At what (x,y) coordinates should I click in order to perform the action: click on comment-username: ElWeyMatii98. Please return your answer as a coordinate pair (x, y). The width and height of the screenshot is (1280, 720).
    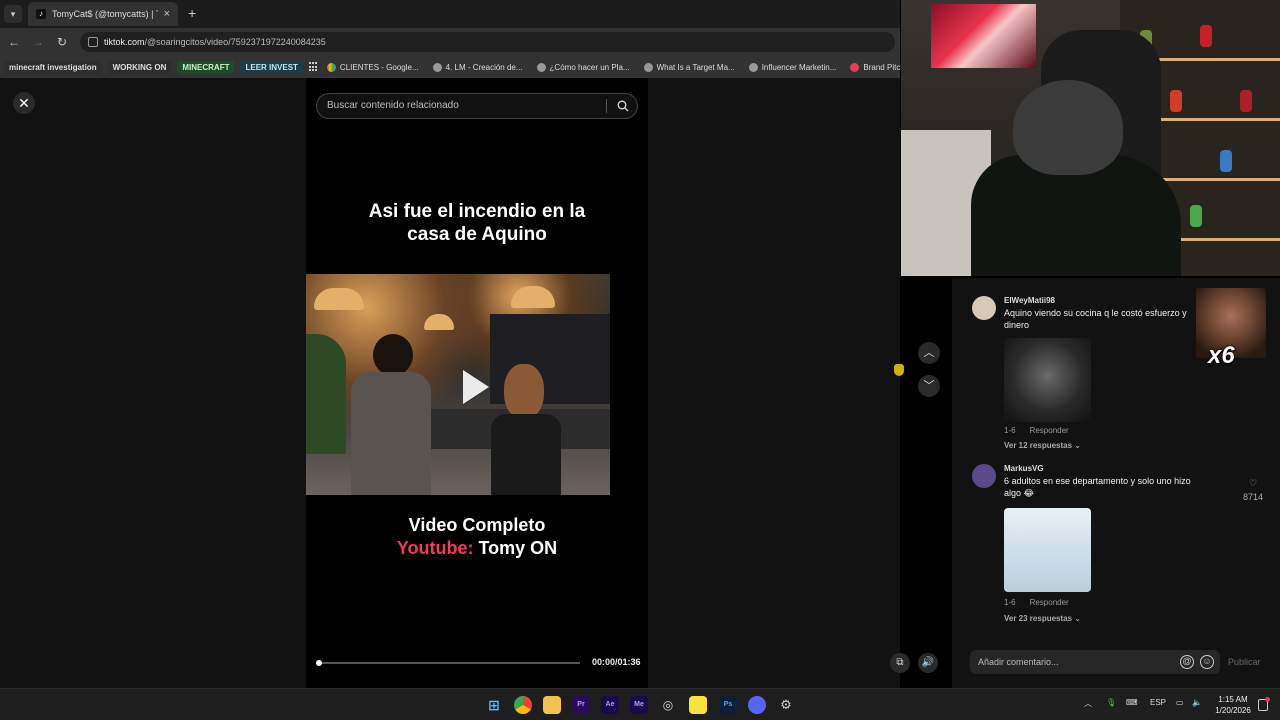
    Looking at the image, I should click on (1029, 300).